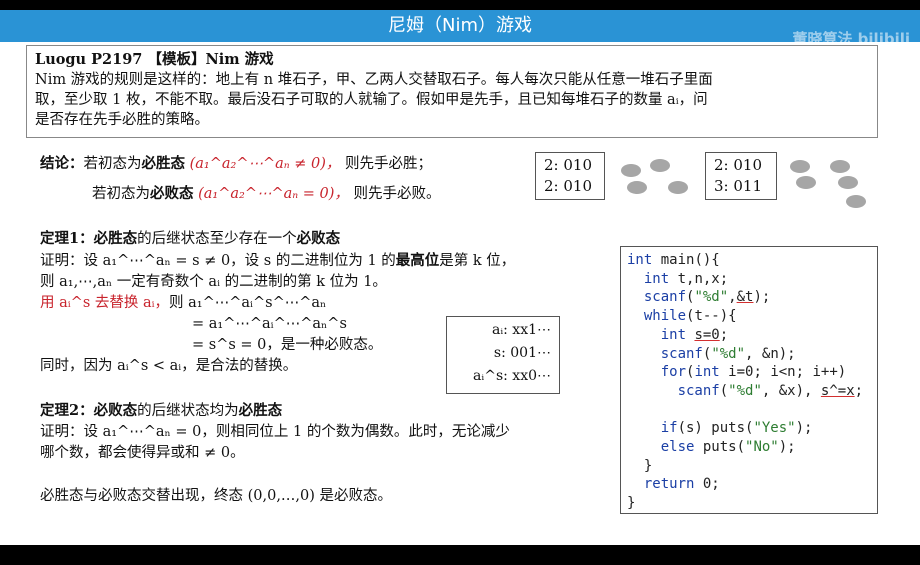 The image size is (920, 565). What do you see at coordinates (265, 164) in the screenshot?
I see `conclusion-math: (a₁^a₂^⋯^aₙ ≠ 0)，` at bounding box center [265, 164].